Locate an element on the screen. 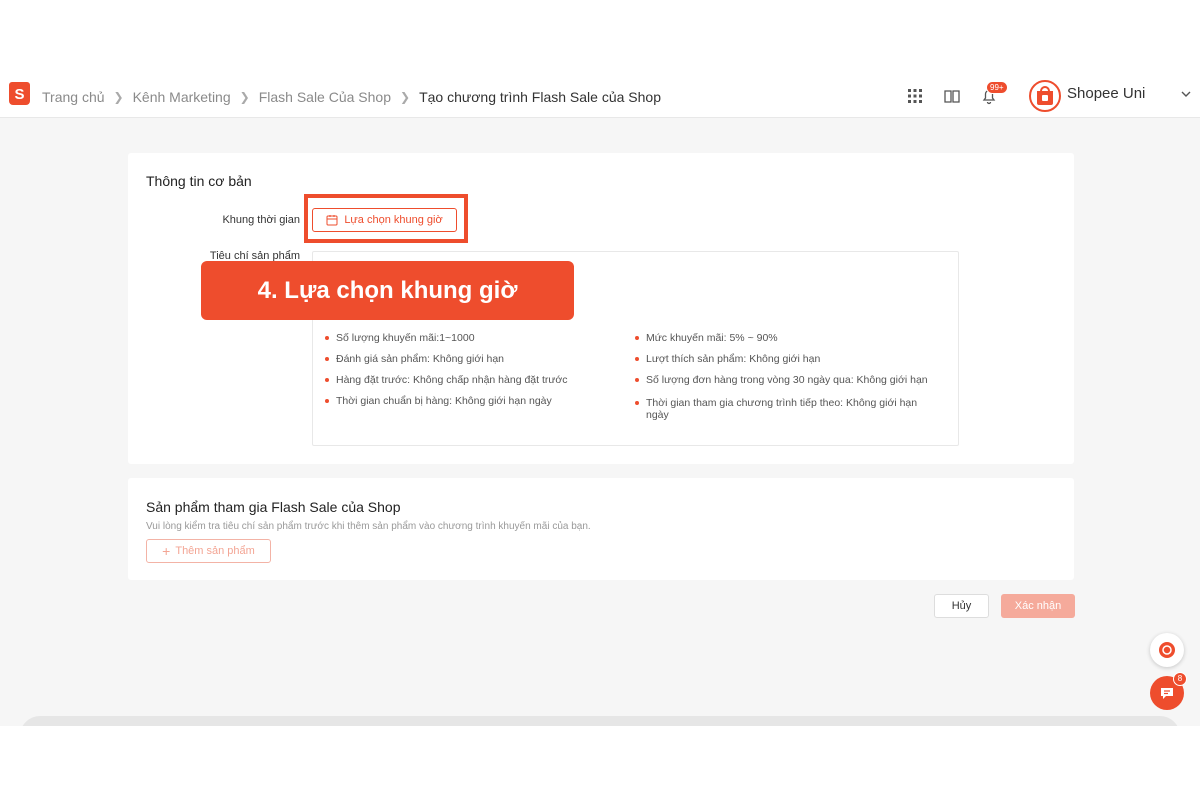  shopee-logo: S is located at coordinates (19, 93).